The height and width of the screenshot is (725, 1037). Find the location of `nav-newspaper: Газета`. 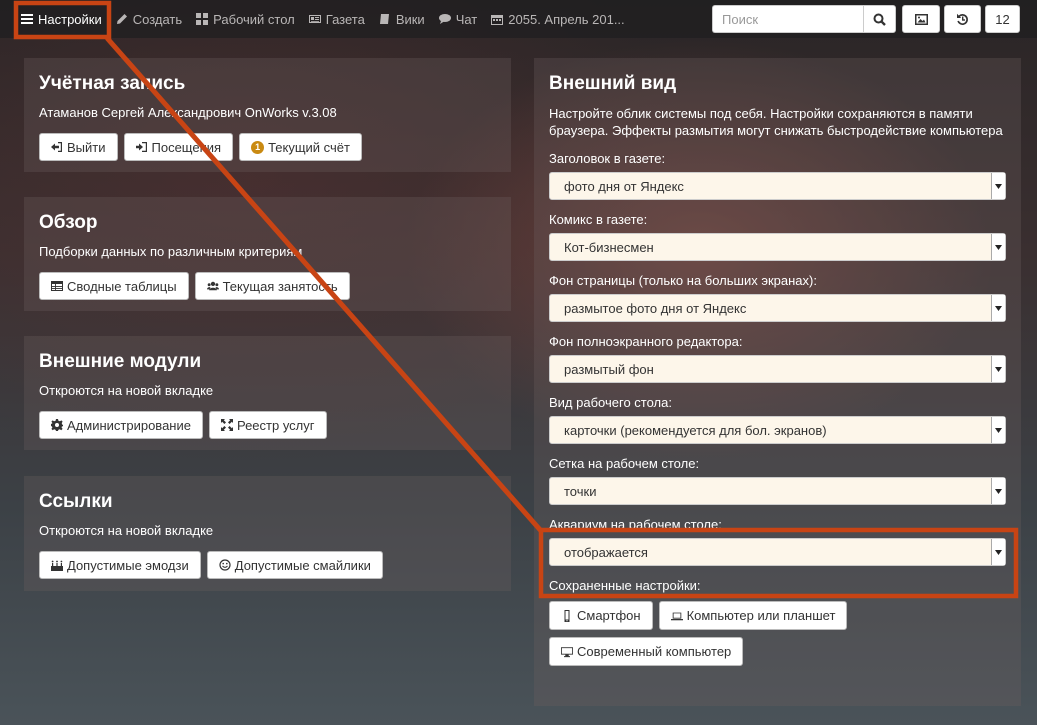

nav-newspaper: Газета is located at coordinates (337, 19).